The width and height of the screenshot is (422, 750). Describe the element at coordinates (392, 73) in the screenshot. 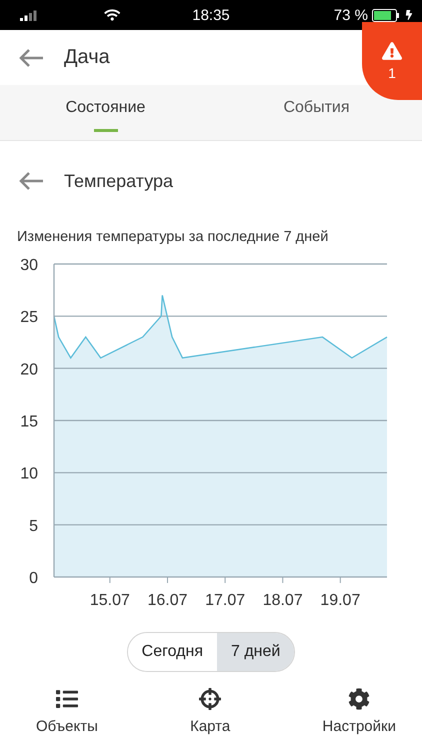

I see `alert-count: 1` at that location.